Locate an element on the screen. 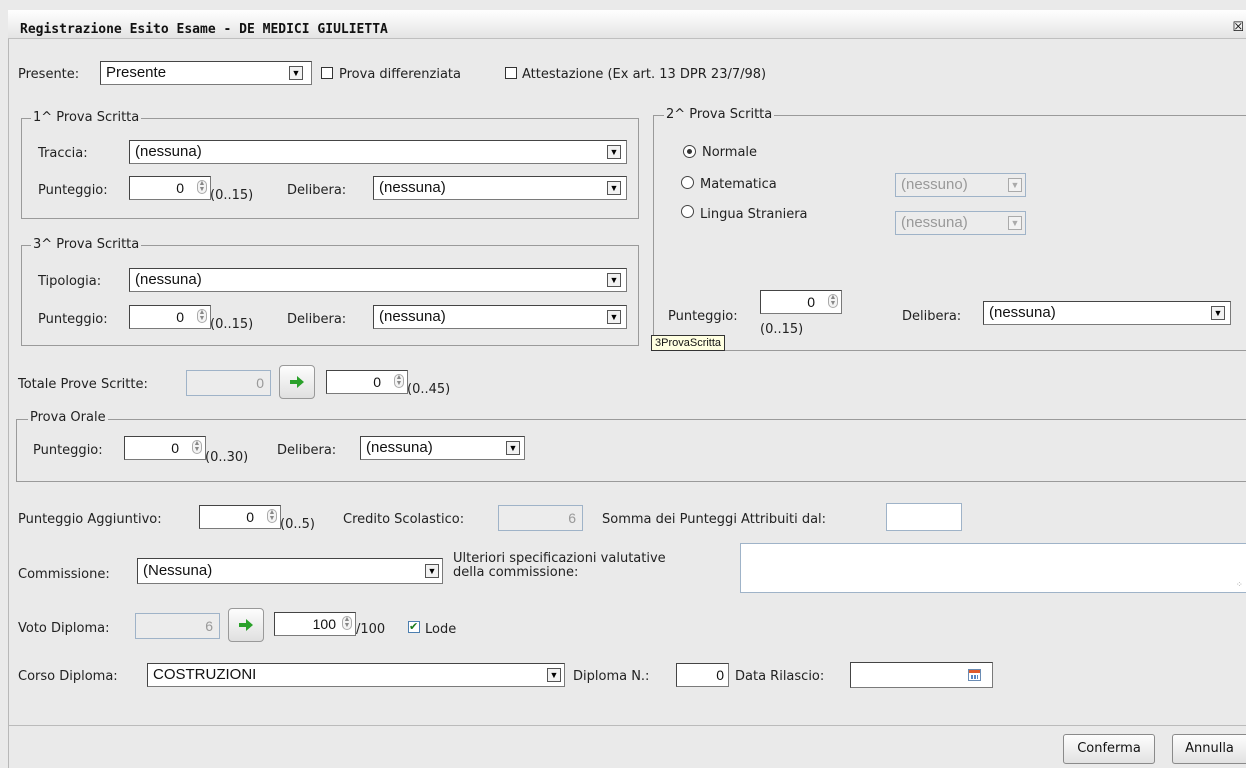  ulteriori-textarea: ⁘ is located at coordinates (993, 568).